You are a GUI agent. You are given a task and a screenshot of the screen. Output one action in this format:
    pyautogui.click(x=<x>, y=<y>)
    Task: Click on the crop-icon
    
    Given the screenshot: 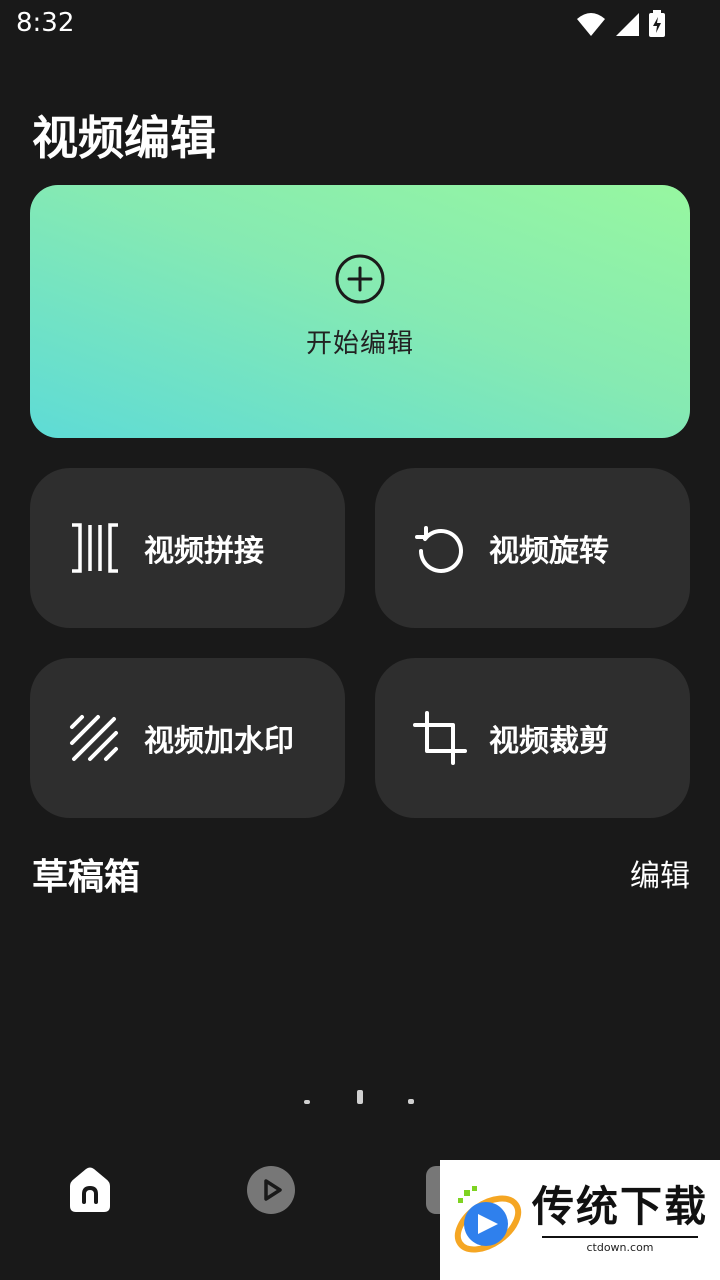 What is the action you would take?
    pyautogui.click(x=440, y=738)
    